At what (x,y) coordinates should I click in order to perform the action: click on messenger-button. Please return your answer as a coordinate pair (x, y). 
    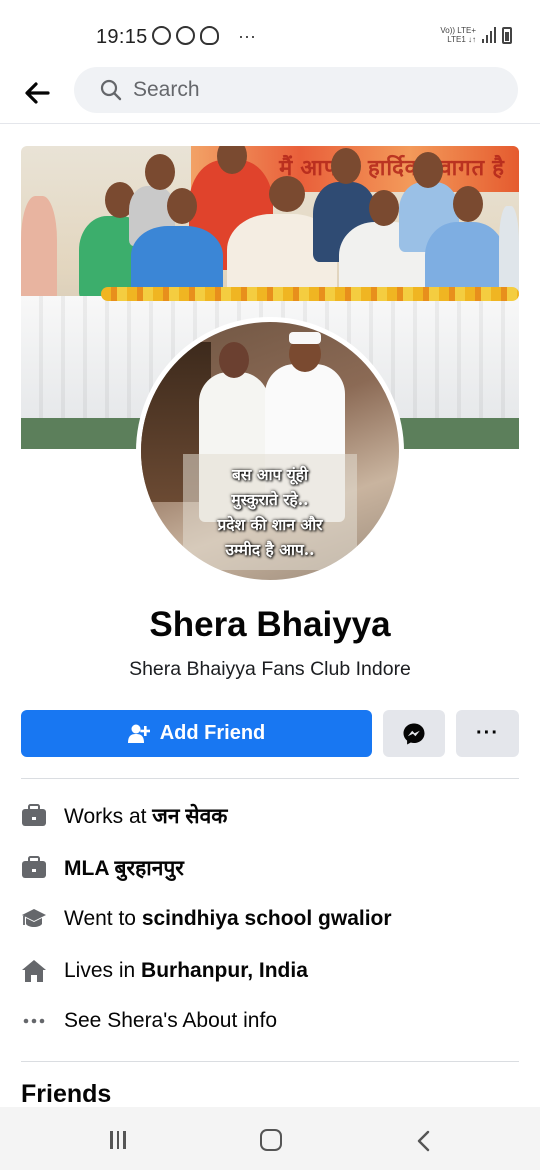
    Looking at the image, I should click on (414, 733).